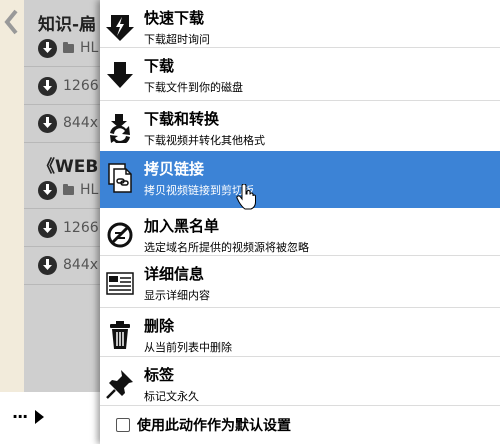  Describe the element at coordinates (123, 425) in the screenshot. I see `default-action-checkbox` at that location.